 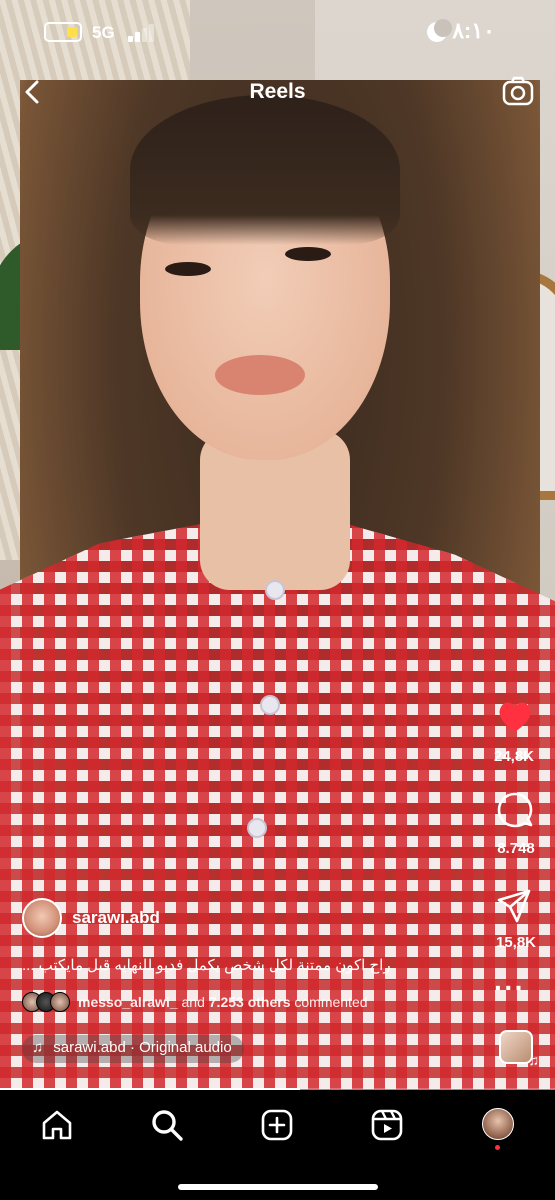 I want to click on commenter-name: messo_alrawi_, so click(x=128, y=1002).